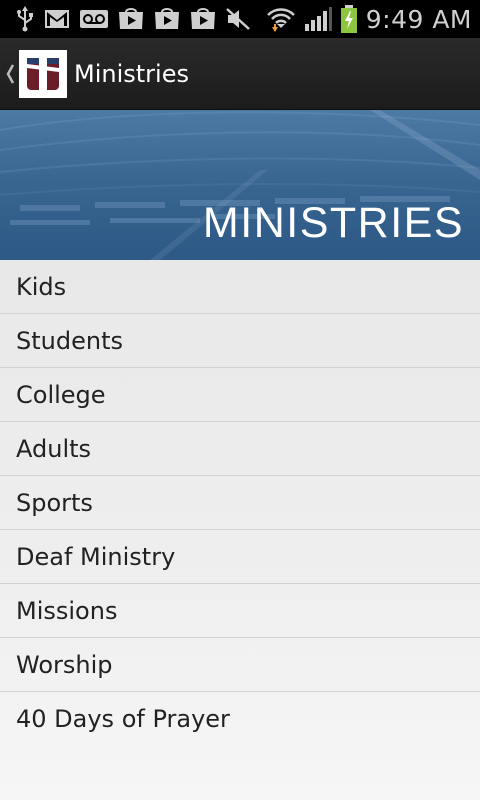 The width and height of the screenshot is (480, 800). I want to click on status-clock: 9:49 AM, so click(418, 19).